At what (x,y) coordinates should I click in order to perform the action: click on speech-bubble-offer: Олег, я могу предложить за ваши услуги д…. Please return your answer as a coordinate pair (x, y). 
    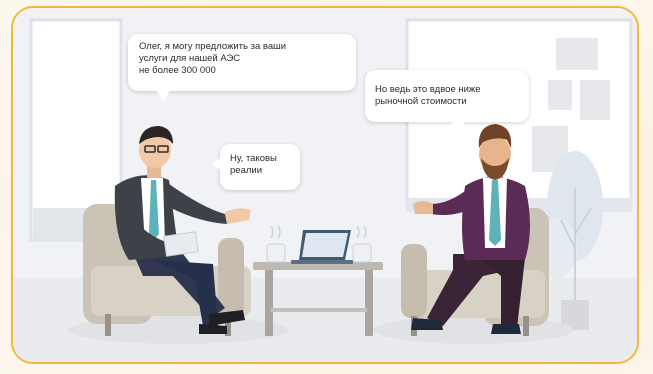
    Looking at the image, I should click on (242, 68).